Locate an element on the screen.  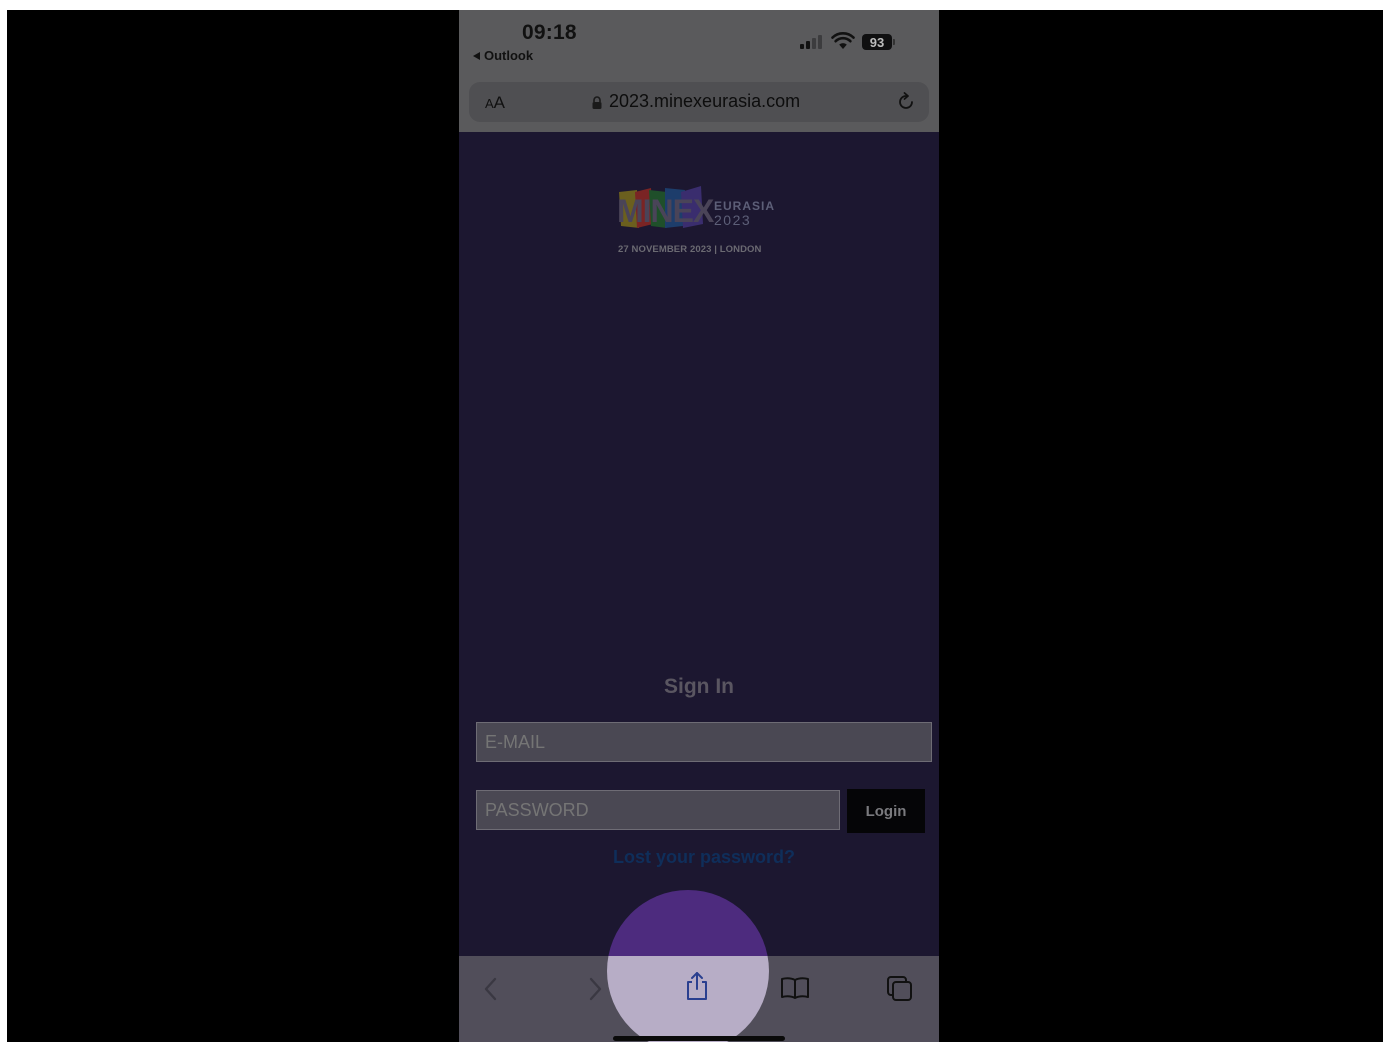
login-button: Login is located at coordinates (886, 811).